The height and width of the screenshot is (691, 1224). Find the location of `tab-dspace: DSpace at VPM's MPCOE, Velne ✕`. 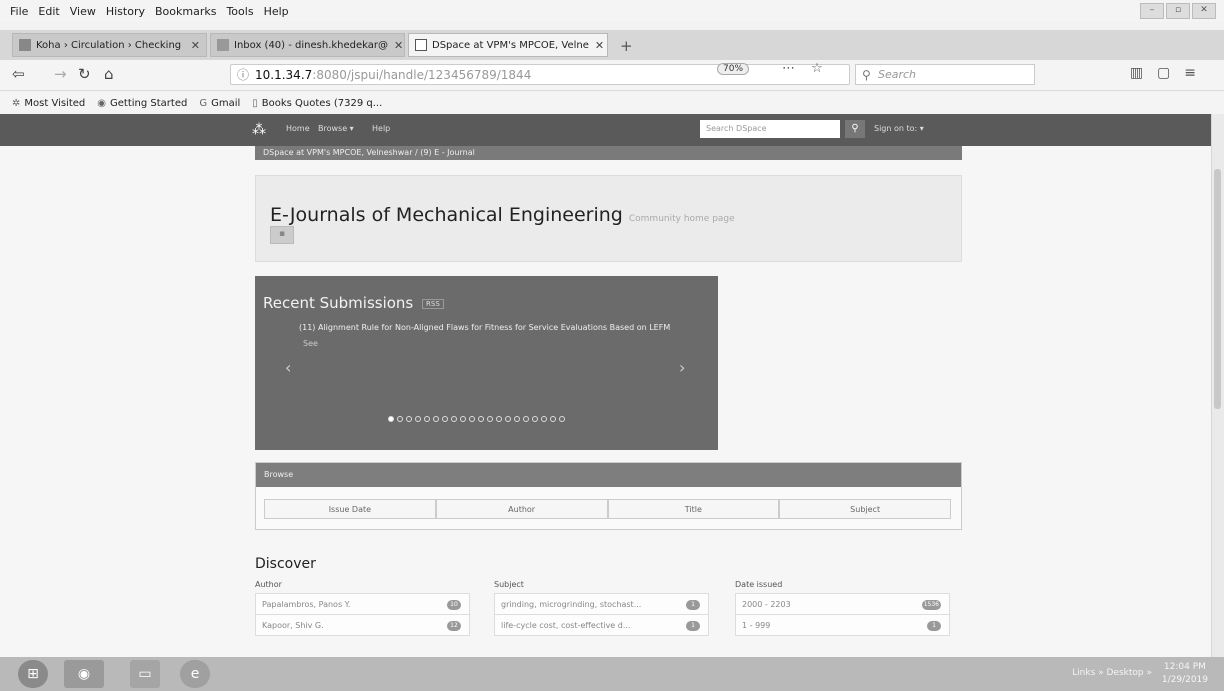

tab-dspace: DSpace at VPM's MPCOE, Velne ✕ is located at coordinates (508, 45).